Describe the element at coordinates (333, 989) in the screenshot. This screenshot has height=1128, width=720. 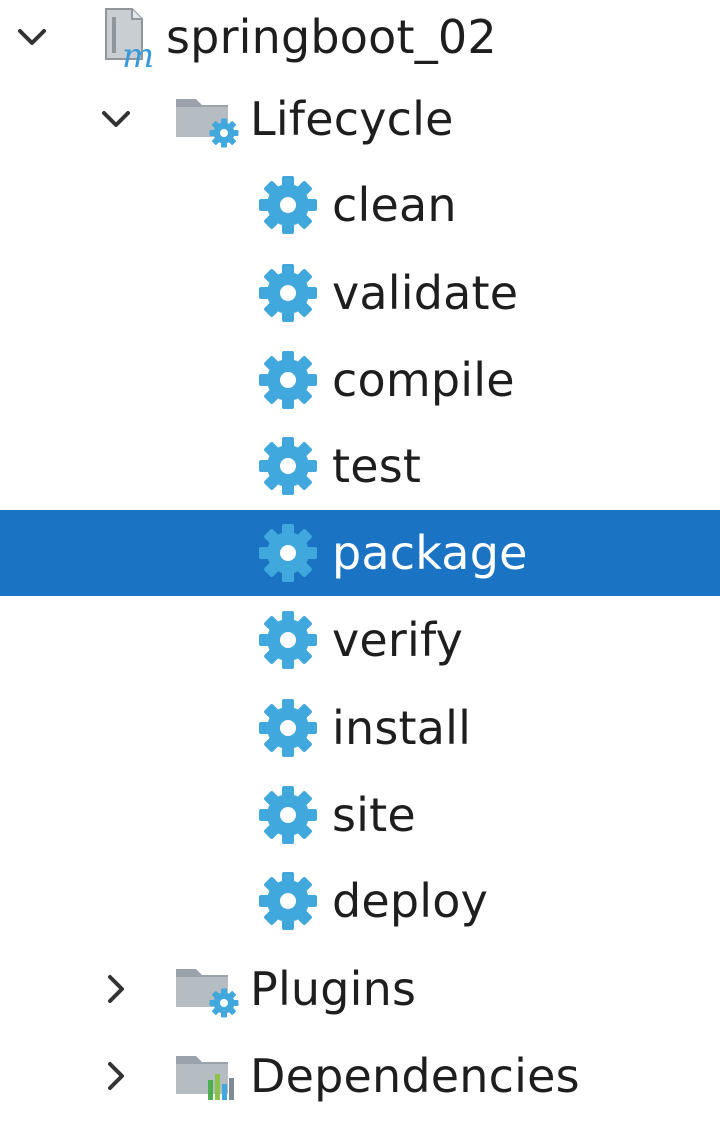
I see `plugins-label: Plugins` at that location.